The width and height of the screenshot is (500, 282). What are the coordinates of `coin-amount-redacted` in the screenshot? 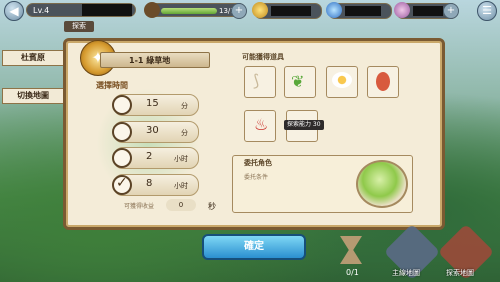 It's located at (291, 11).